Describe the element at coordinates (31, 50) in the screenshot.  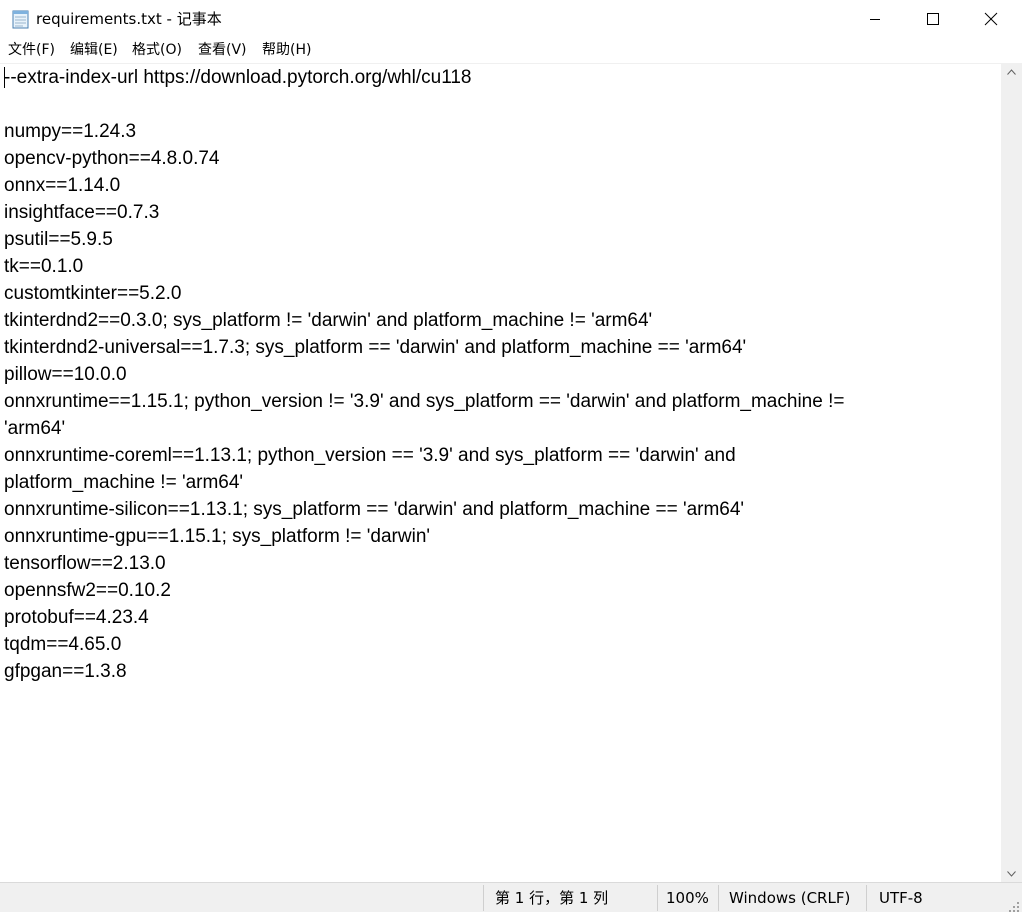
I see `menu-file: 文件(F)` at that location.